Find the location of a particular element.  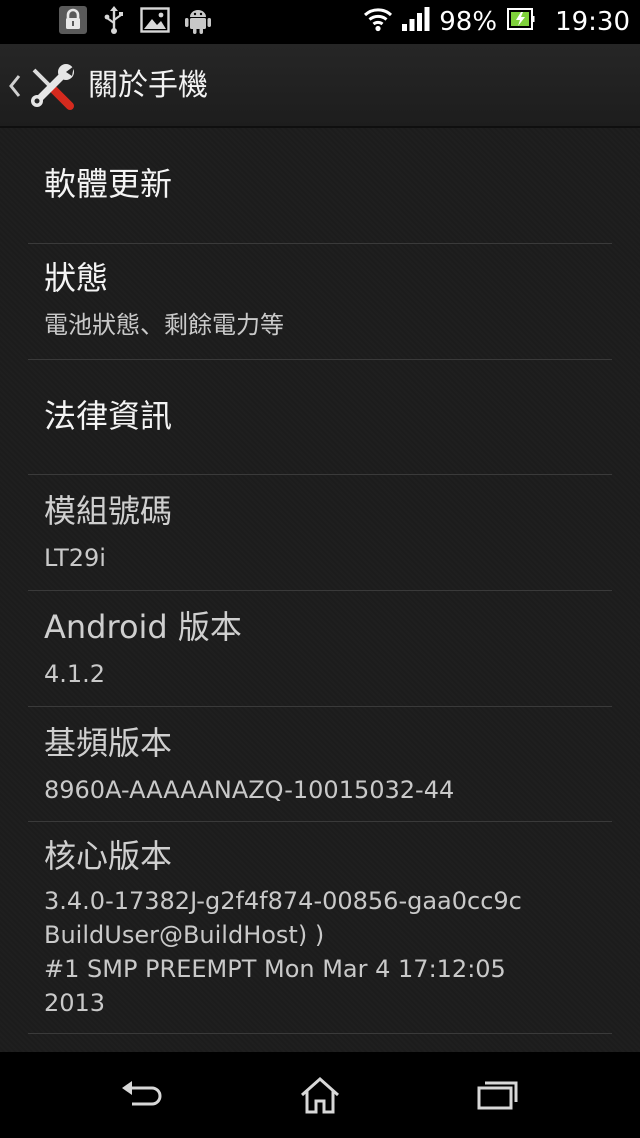

list-item-android-version: Android 版本 4.1.2 is located at coordinates (320, 649).